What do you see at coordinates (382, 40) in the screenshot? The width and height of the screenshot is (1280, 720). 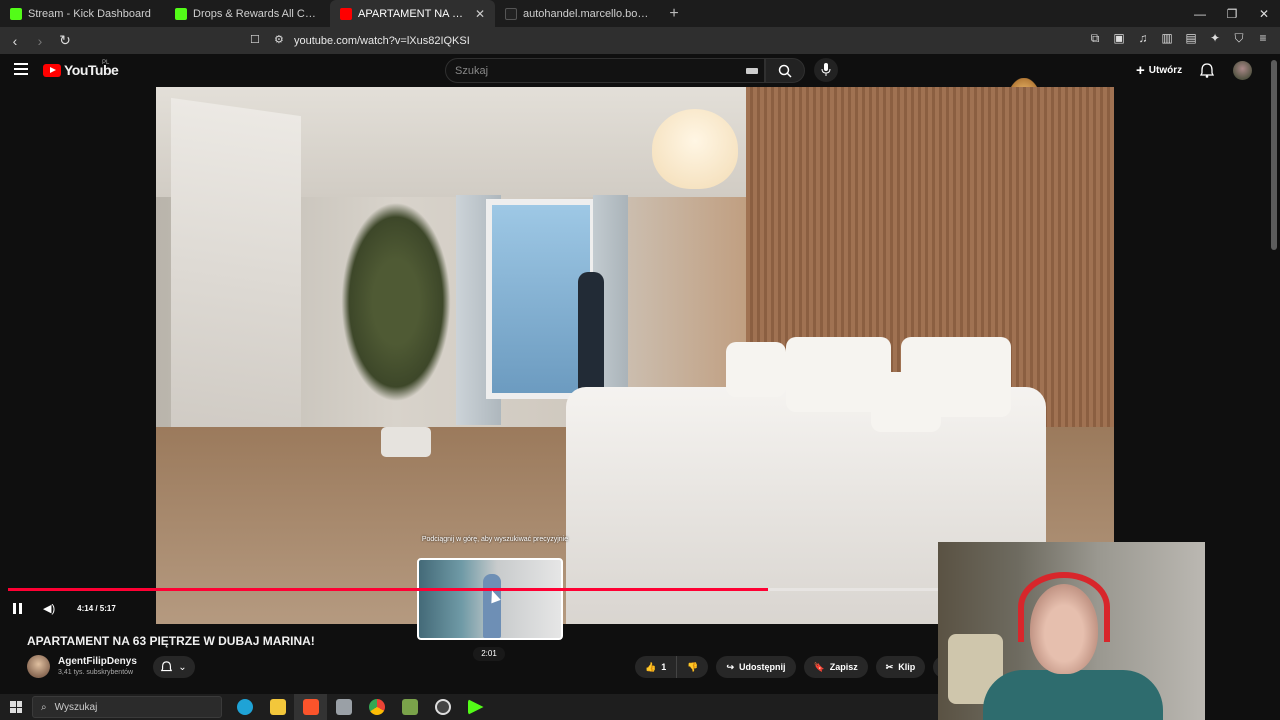 I see `url-text: youtube.com/watch?v=lXus82IQKSI` at bounding box center [382, 40].